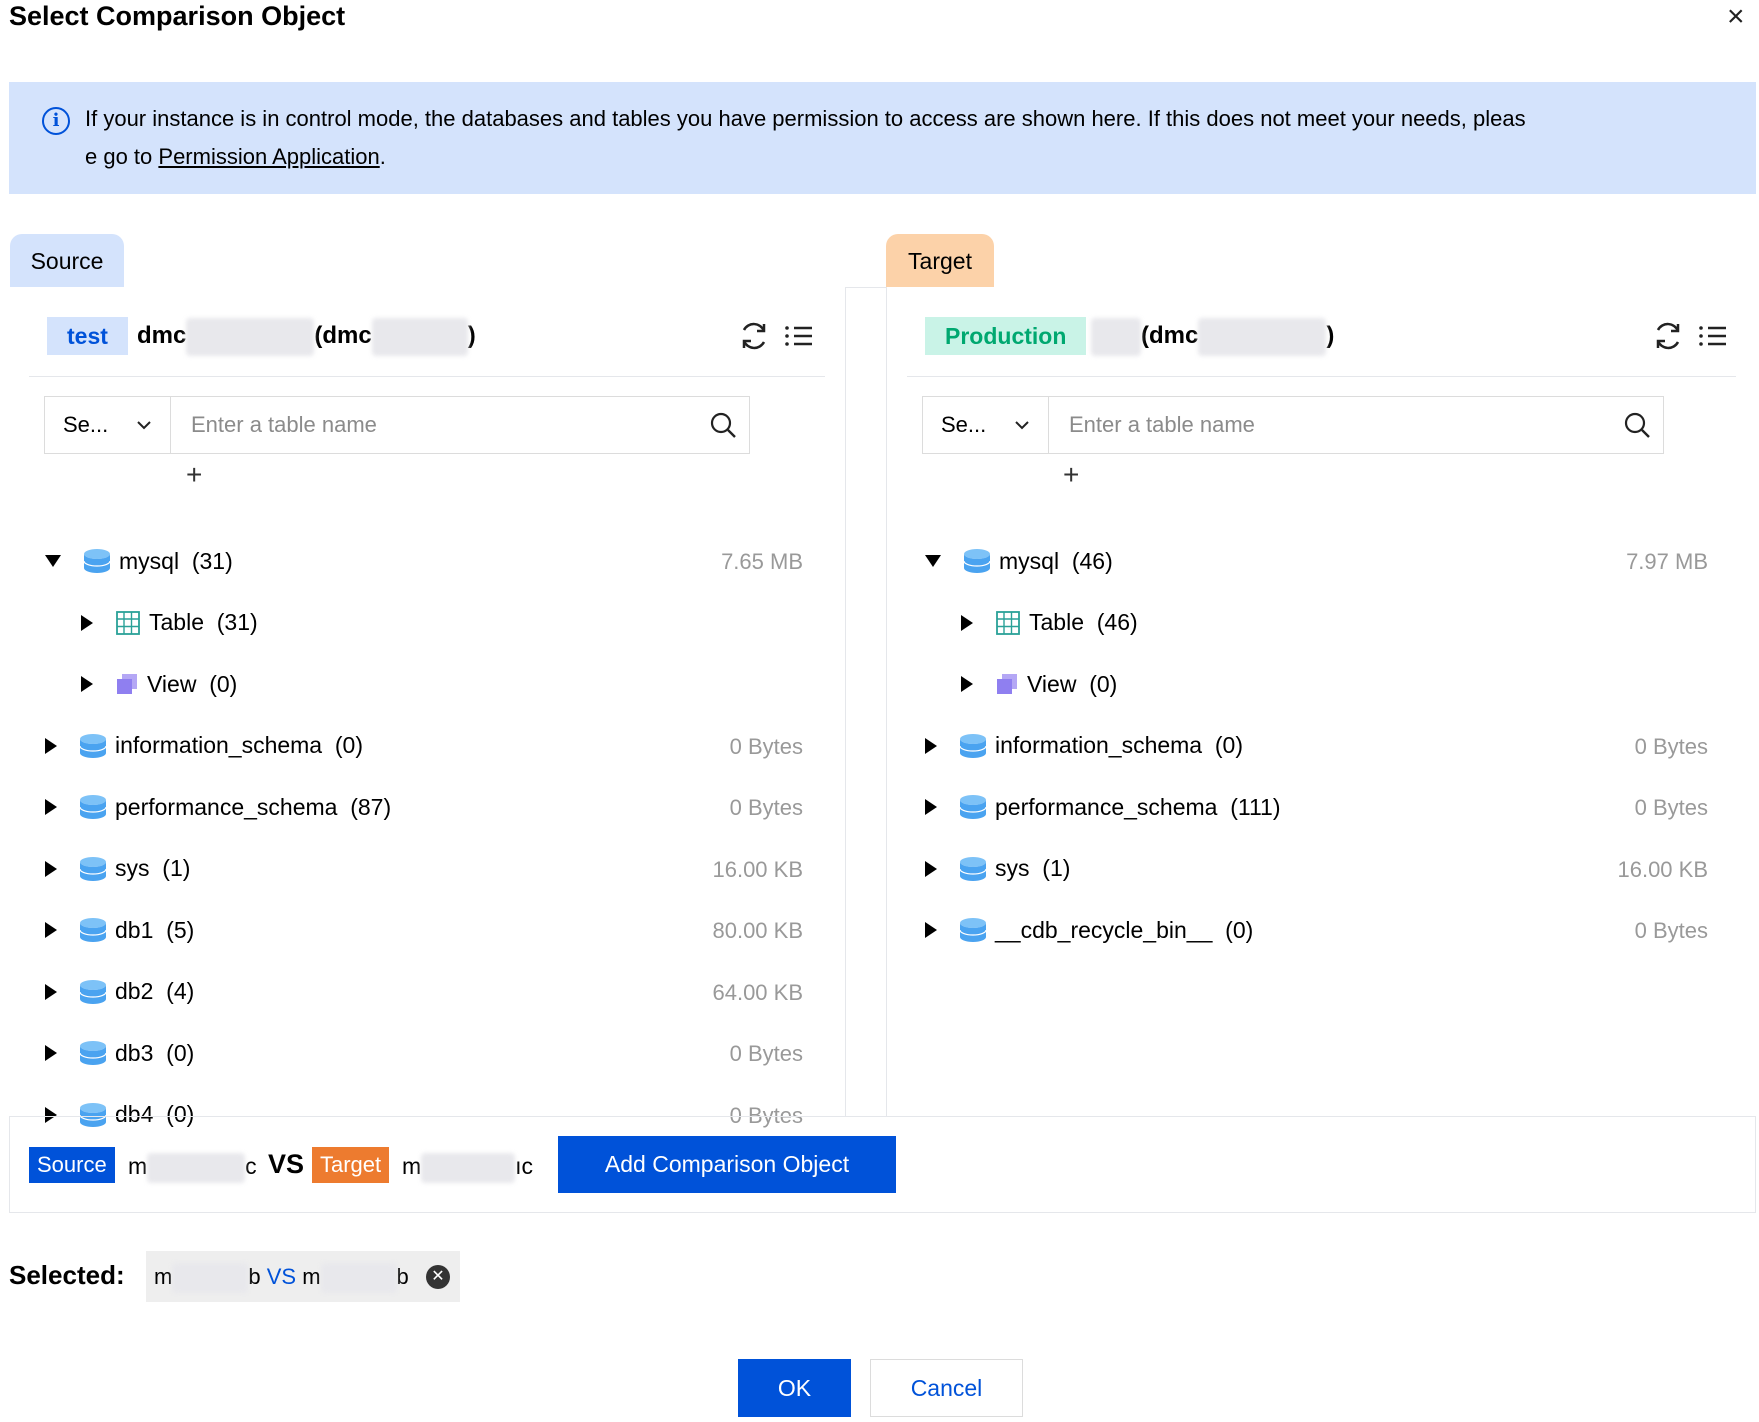 This screenshot has height=1422, width=1759. What do you see at coordinates (794, 1388) in the screenshot?
I see `ok-button: OK` at bounding box center [794, 1388].